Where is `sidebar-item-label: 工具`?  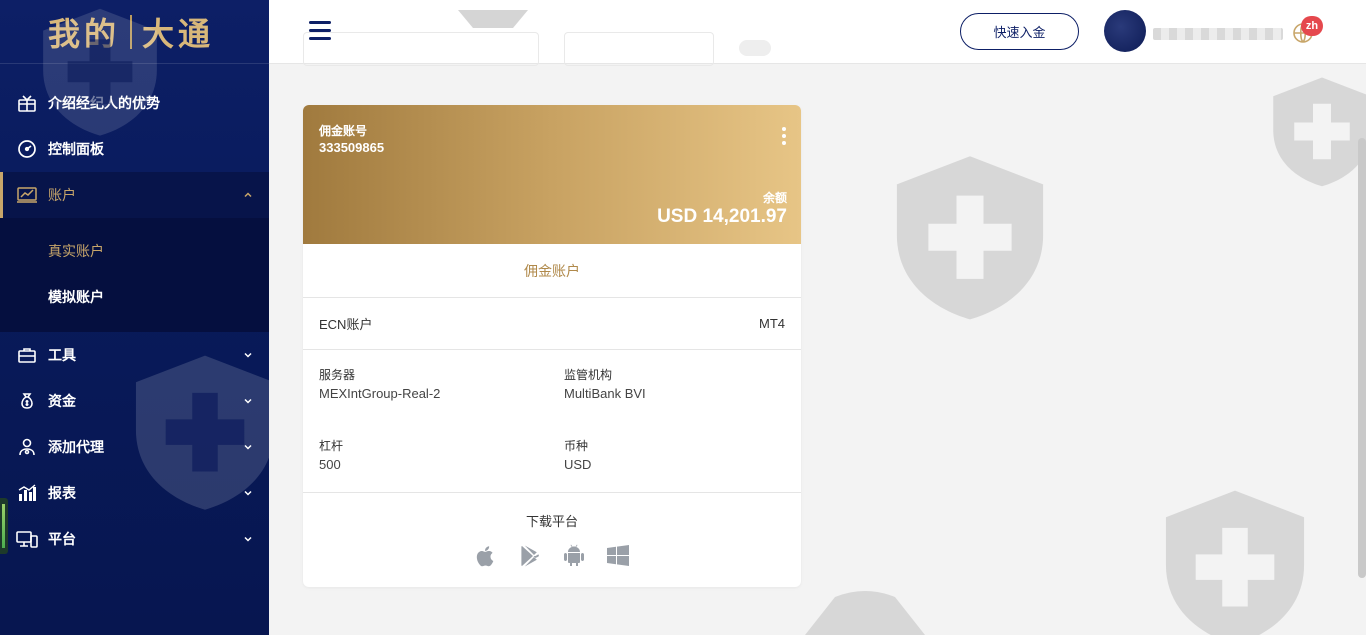
sidebar-item-label: 工具 is located at coordinates (62, 355).